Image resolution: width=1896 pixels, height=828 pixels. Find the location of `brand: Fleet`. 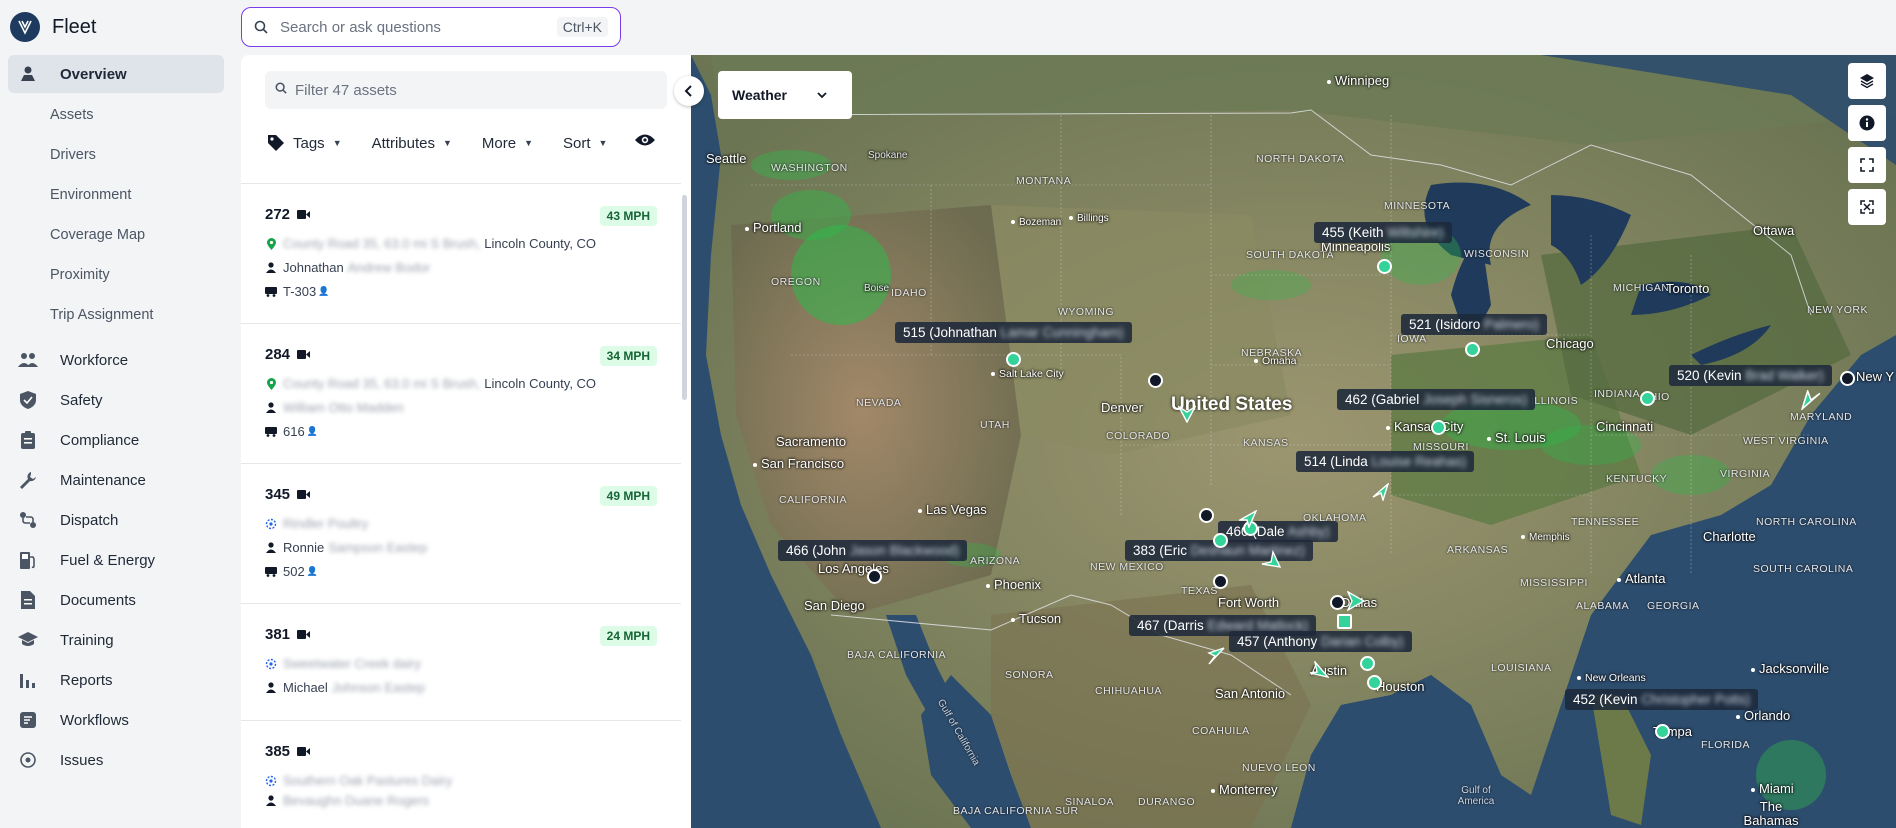

brand: Fleet is located at coordinates (53, 27).